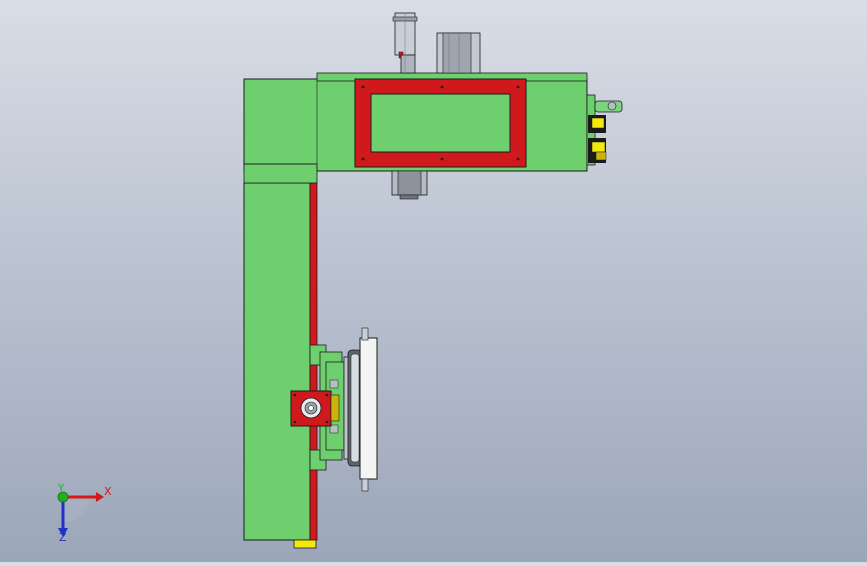  I want to click on rotary-disk, so click(360, 409).